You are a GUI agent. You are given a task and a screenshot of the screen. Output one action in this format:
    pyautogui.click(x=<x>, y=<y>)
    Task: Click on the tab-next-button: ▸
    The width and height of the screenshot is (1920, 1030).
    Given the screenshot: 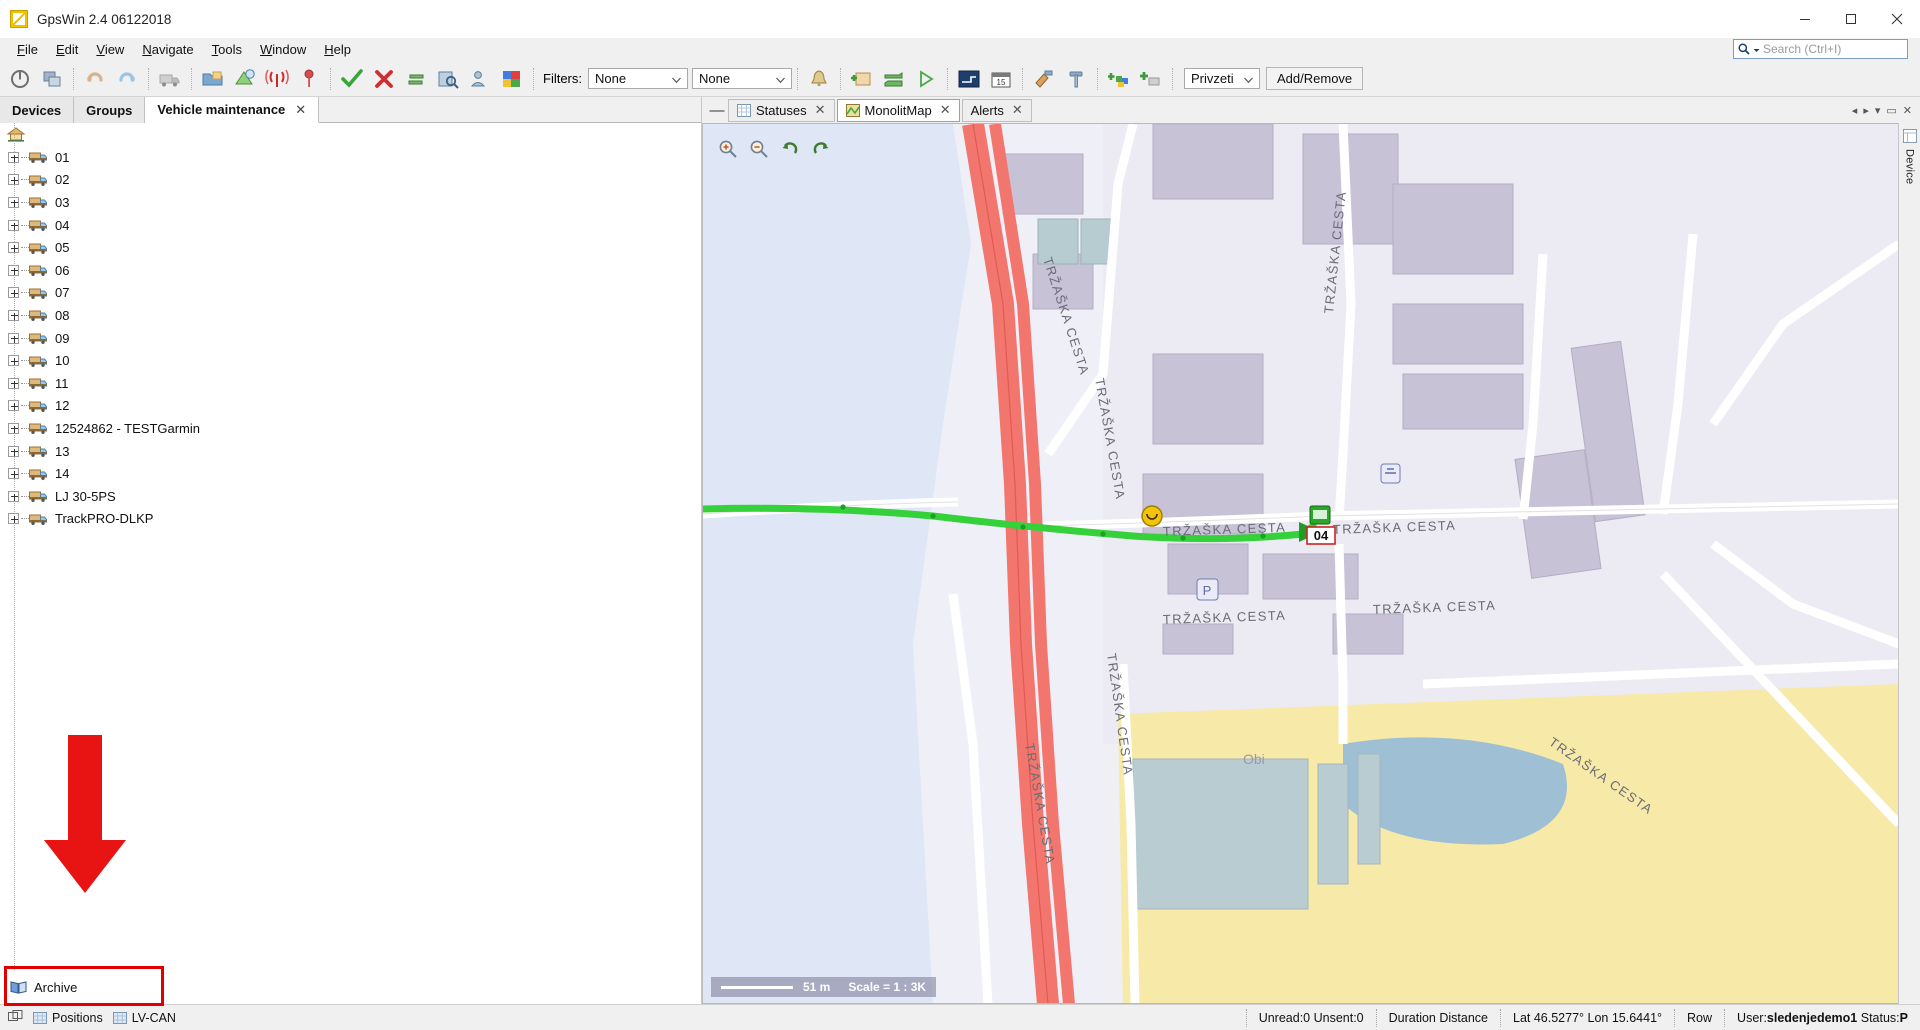 What is the action you would take?
    pyautogui.click(x=1866, y=110)
    